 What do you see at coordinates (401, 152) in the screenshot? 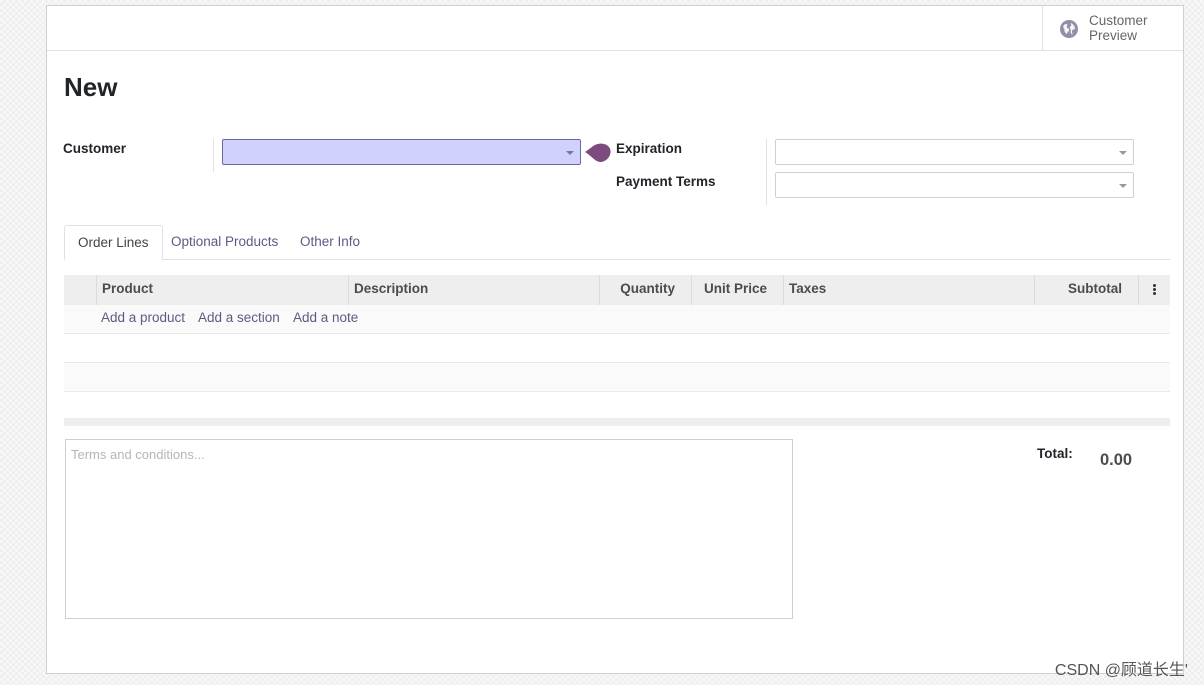
I see `customer-select` at bounding box center [401, 152].